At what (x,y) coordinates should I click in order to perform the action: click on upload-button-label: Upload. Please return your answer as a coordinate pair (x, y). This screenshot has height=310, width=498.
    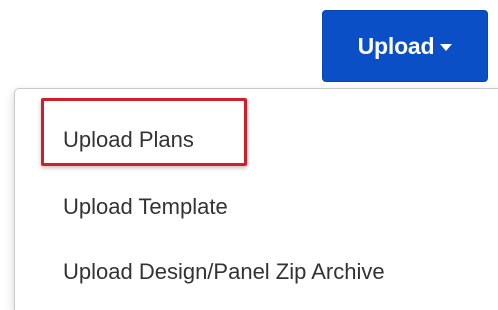
    Looking at the image, I should click on (396, 45).